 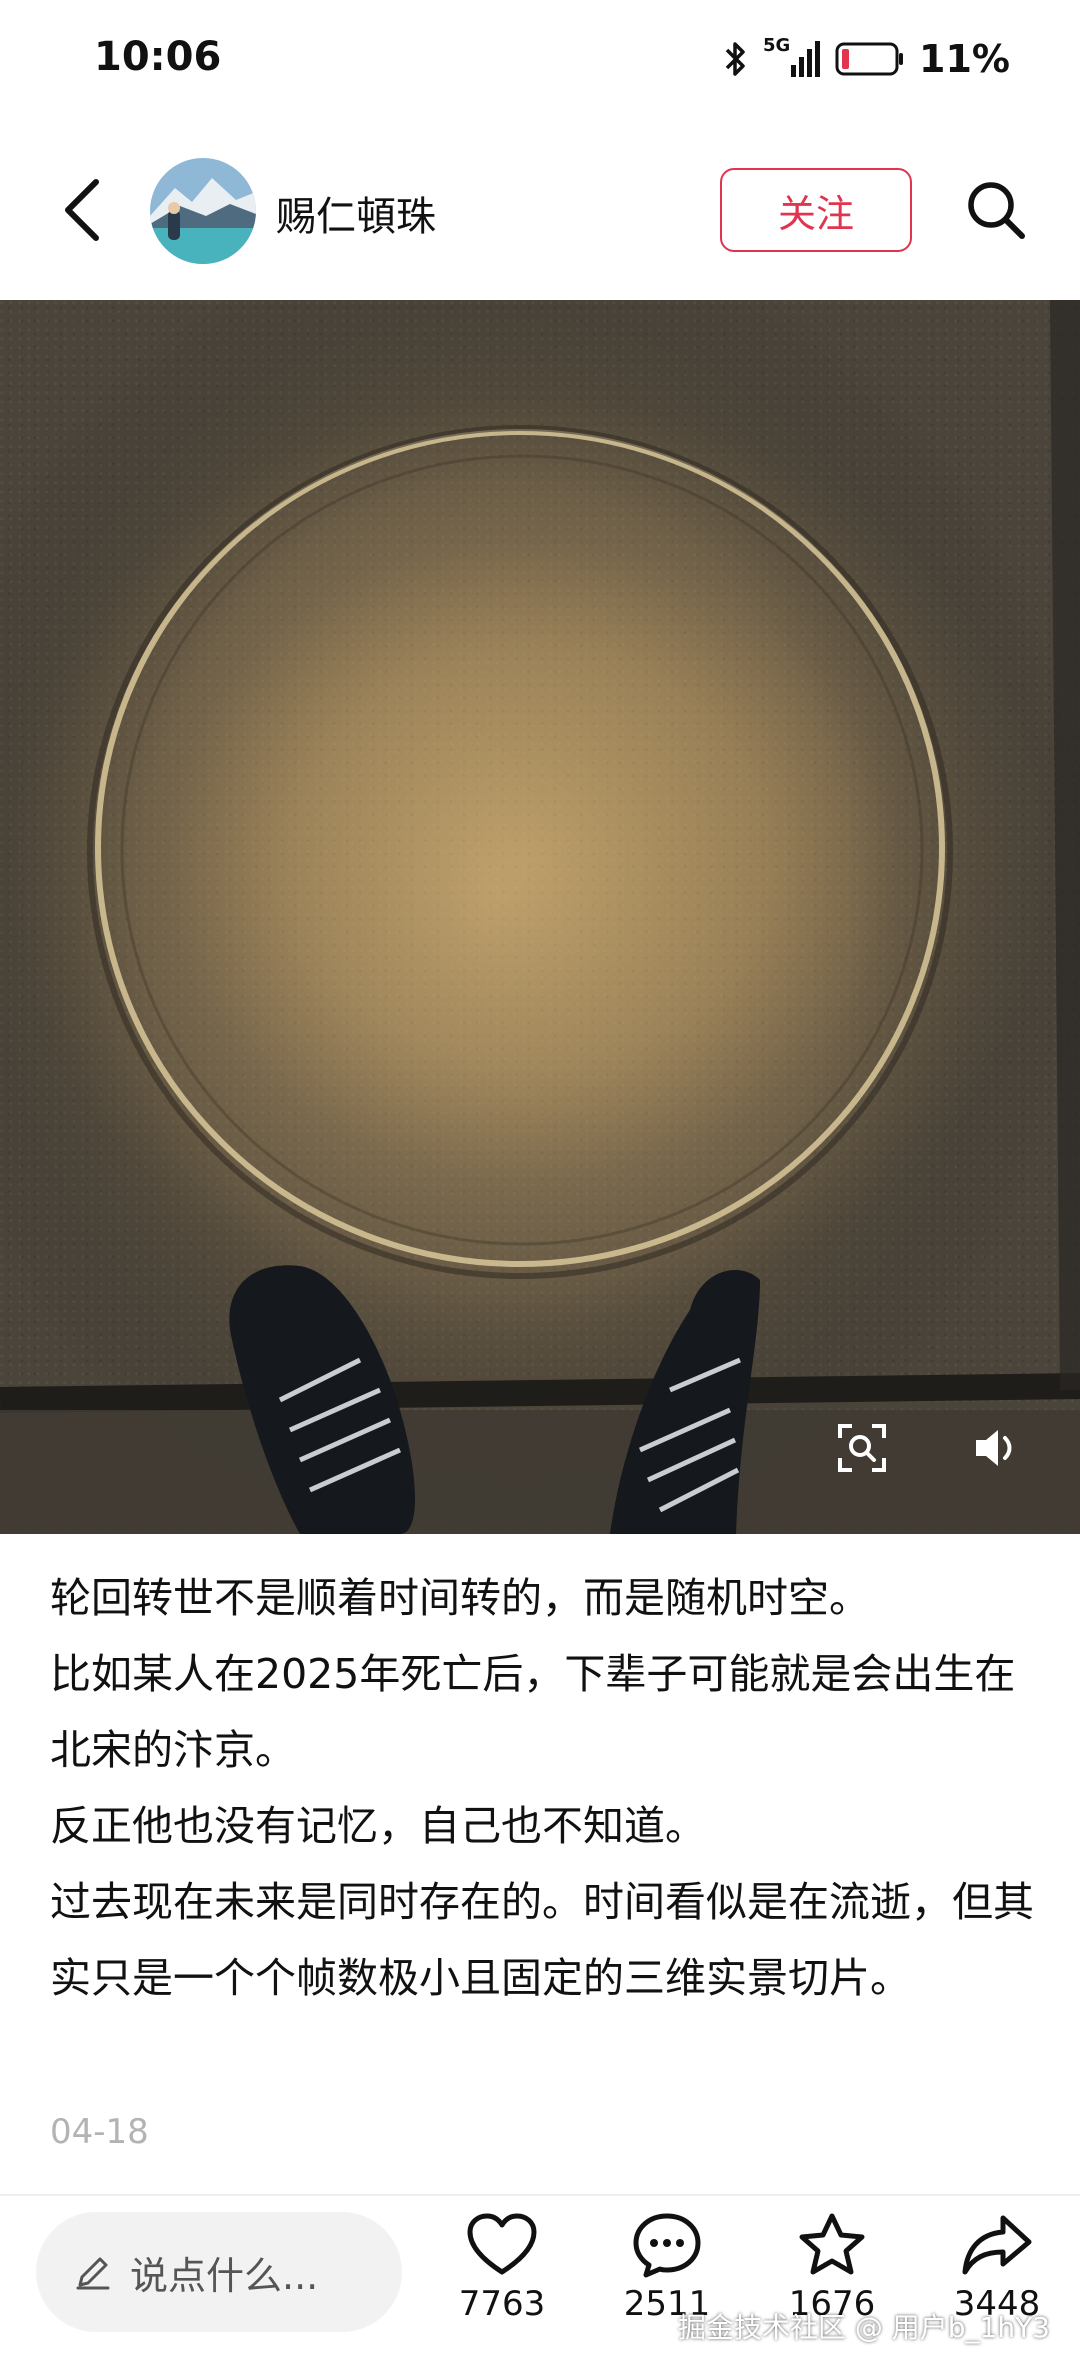 What do you see at coordinates (356, 213) in the screenshot?
I see `username: 赐仁頓珠` at bounding box center [356, 213].